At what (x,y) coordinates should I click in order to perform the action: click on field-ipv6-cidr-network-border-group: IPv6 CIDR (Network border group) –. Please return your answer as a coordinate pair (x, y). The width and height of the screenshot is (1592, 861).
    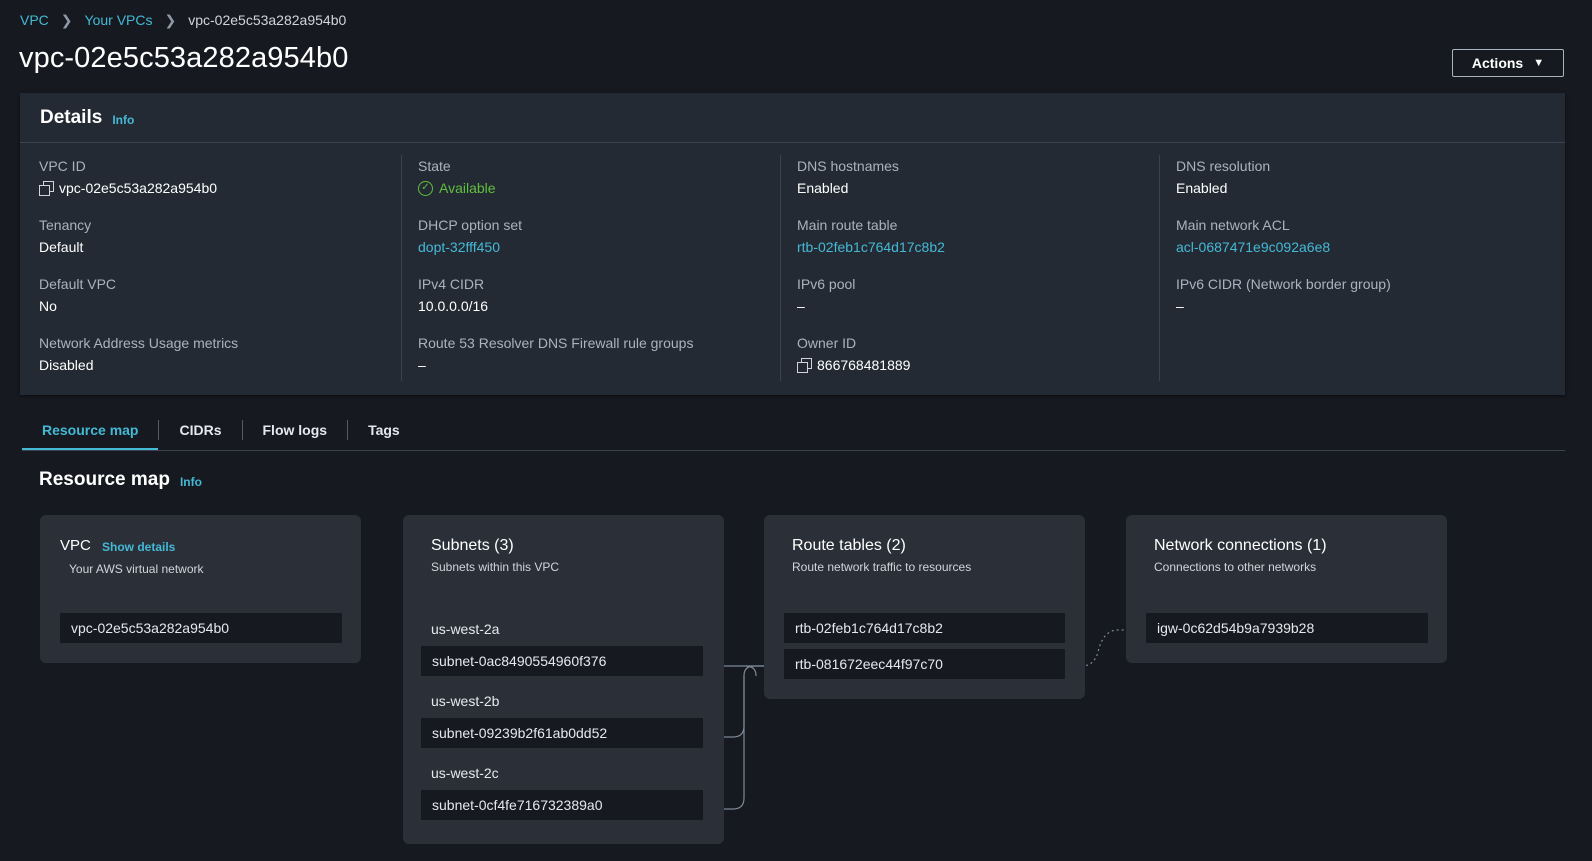
    Looking at the image, I should click on (1283, 295).